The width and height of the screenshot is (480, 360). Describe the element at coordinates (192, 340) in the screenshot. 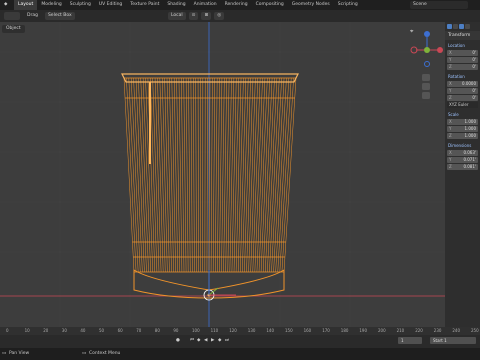

I see `jump-start-icon: ⏮` at that location.